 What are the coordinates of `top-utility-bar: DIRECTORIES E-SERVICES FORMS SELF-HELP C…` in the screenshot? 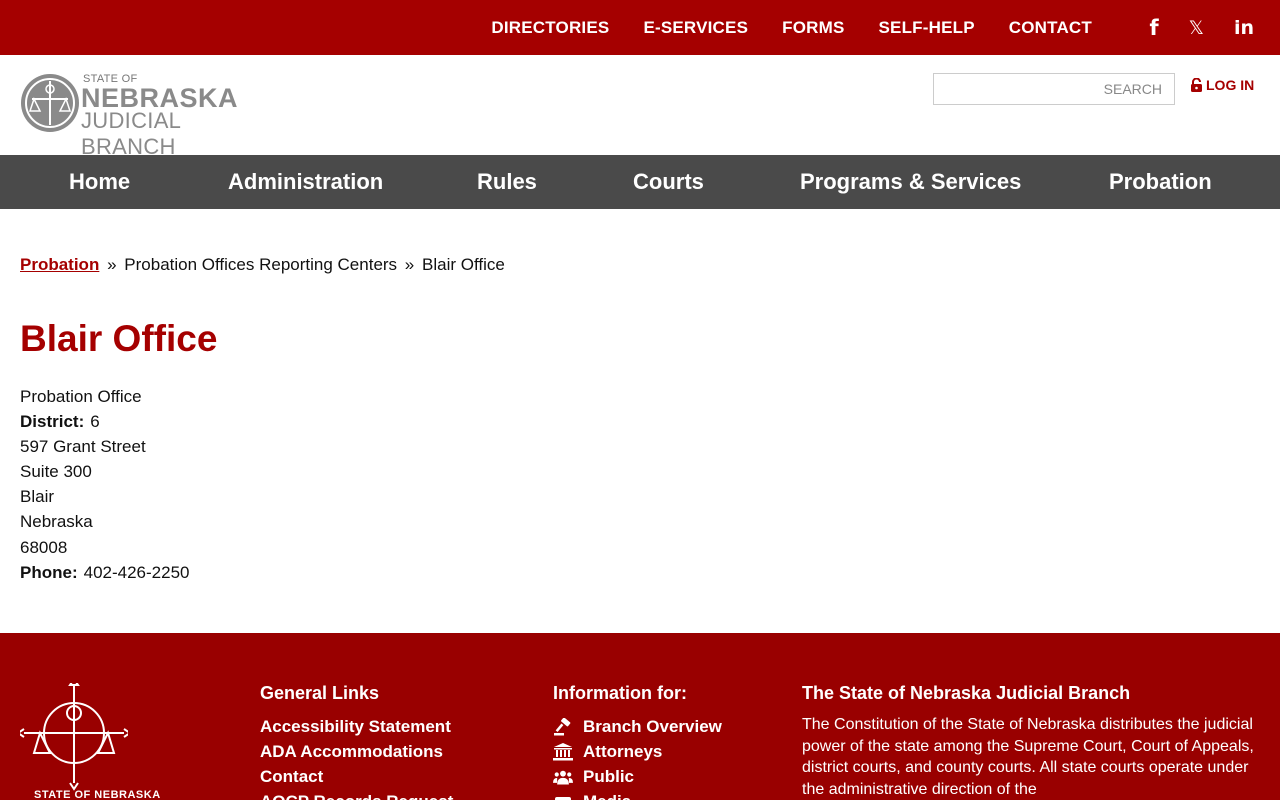 It's located at (640, 27).